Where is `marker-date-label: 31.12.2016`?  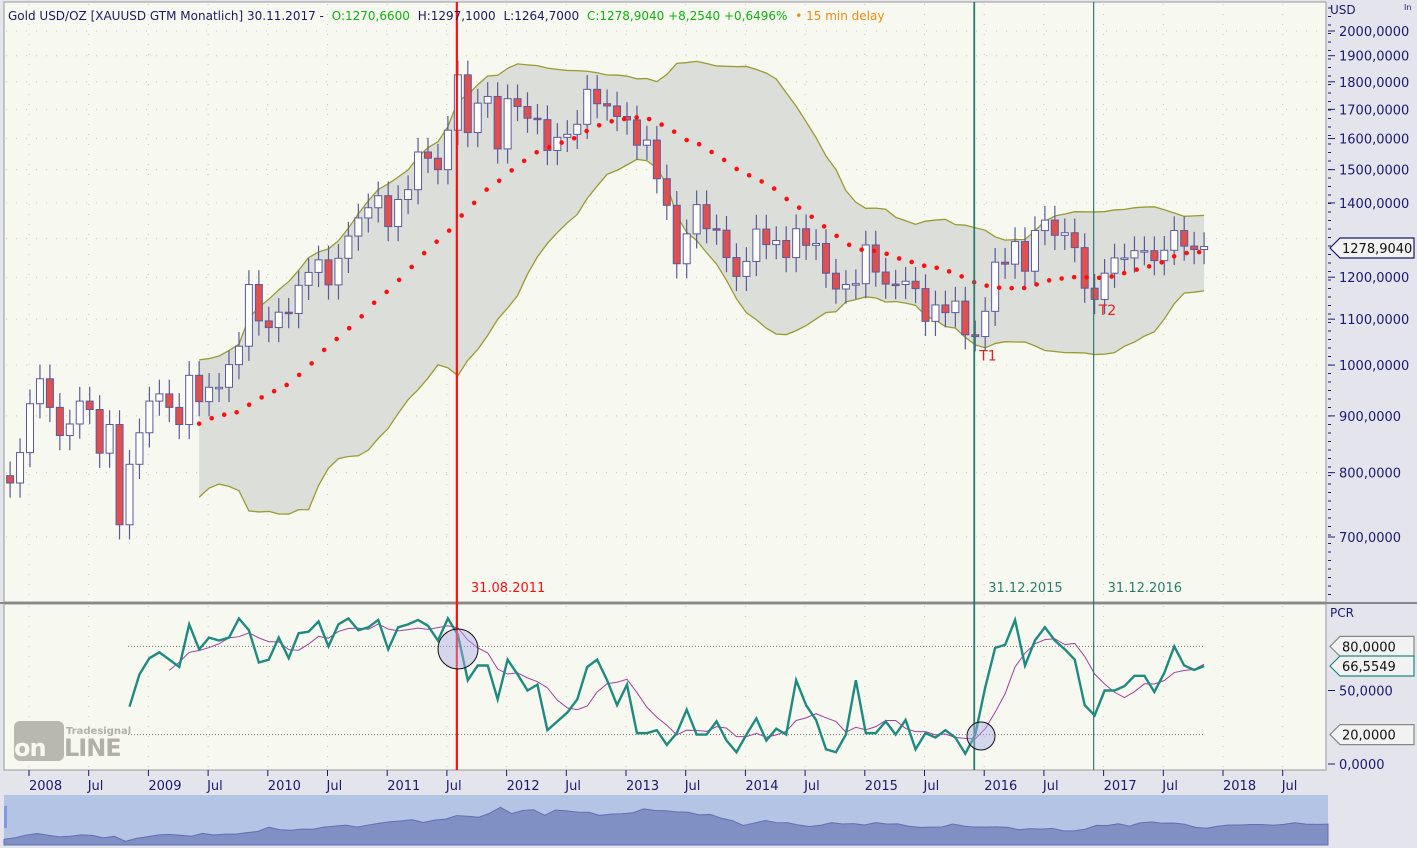
marker-date-label: 31.12.2016 is located at coordinates (1145, 588).